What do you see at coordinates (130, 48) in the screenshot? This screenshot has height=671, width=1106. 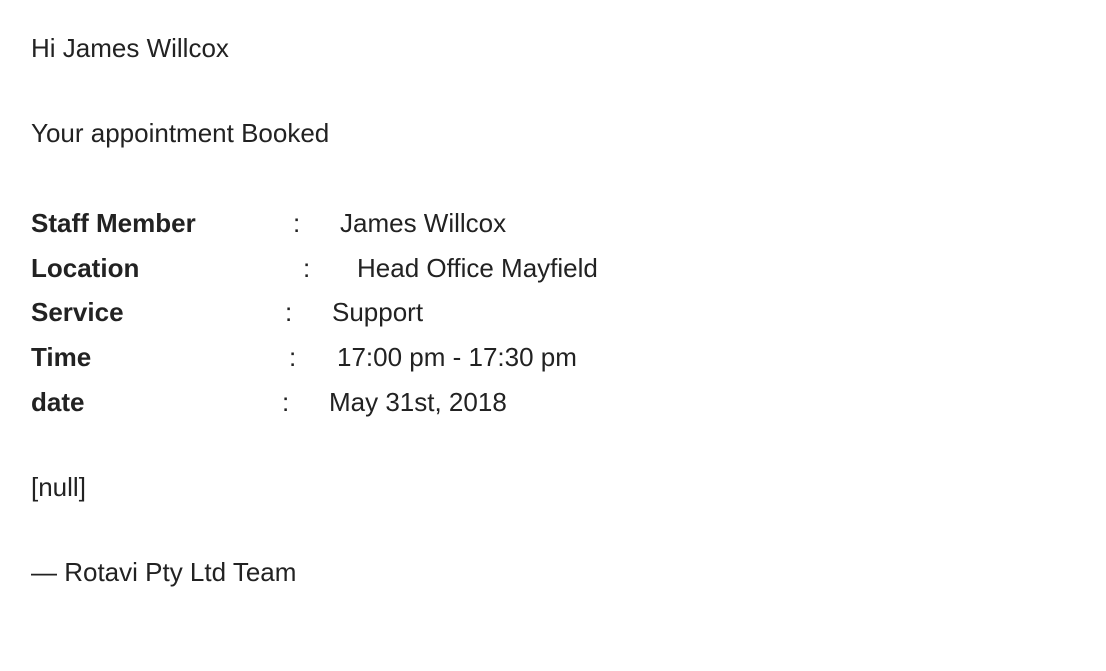 I see `greeting-text: Hi James Willcox` at bounding box center [130, 48].